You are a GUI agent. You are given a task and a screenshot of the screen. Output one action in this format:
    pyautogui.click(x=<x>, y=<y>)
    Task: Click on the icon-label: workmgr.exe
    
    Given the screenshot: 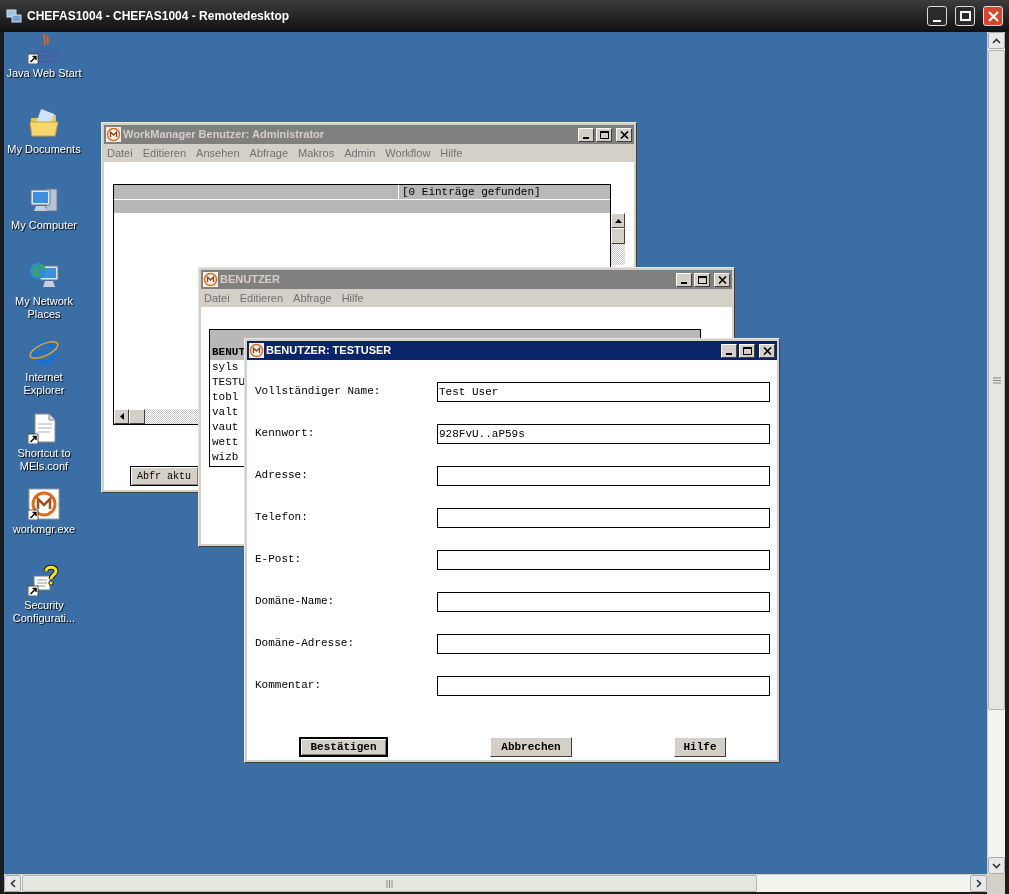 What is the action you would take?
    pyautogui.click(x=44, y=529)
    